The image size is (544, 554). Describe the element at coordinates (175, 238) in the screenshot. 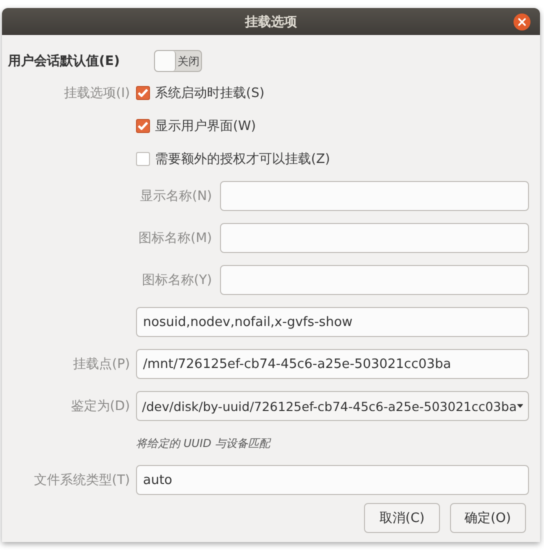

I see `field-label: 图标名称(M)` at that location.